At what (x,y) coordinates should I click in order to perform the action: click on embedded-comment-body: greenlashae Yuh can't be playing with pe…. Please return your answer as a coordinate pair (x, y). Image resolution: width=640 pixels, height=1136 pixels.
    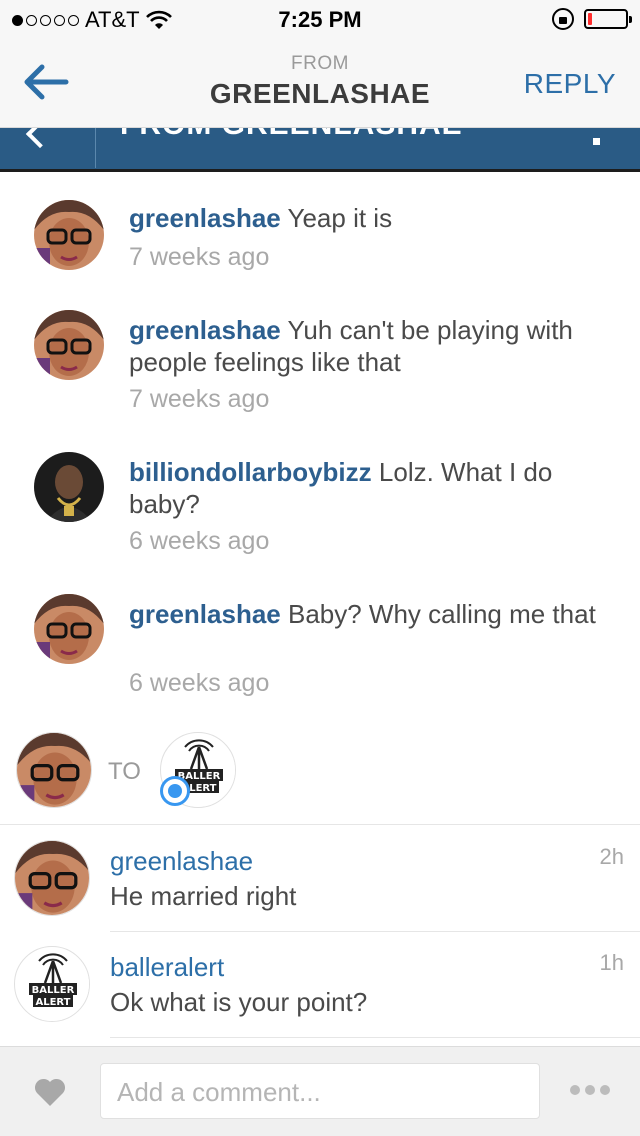
    Looking at the image, I should click on (369, 346).